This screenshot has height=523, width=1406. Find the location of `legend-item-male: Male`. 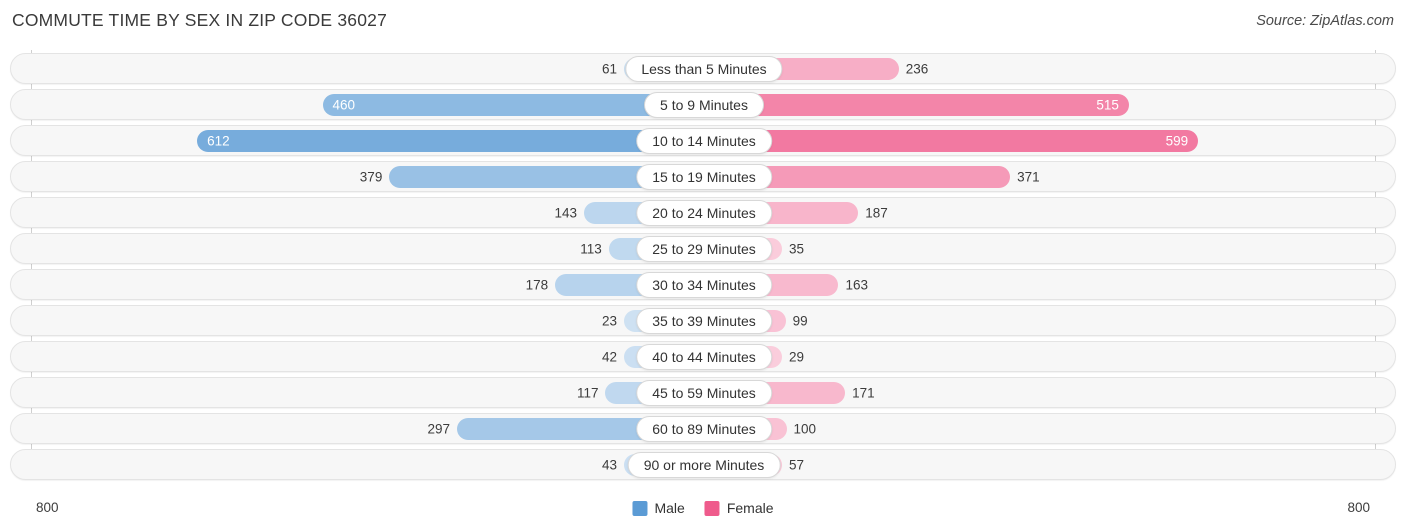

legend-item-male: Male is located at coordinates (658, 508).